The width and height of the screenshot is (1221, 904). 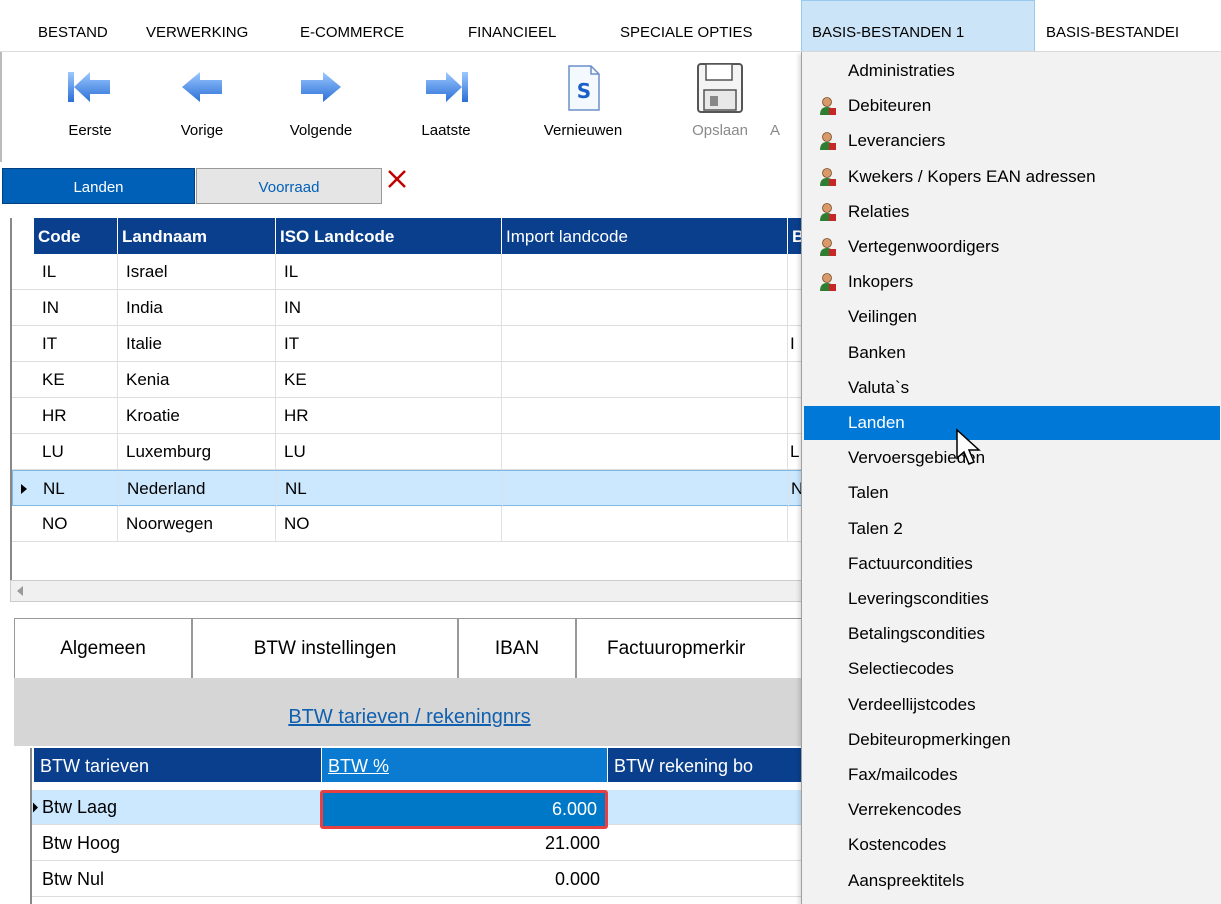 I want to click on cell-name: India, so click(x=197, y=308).